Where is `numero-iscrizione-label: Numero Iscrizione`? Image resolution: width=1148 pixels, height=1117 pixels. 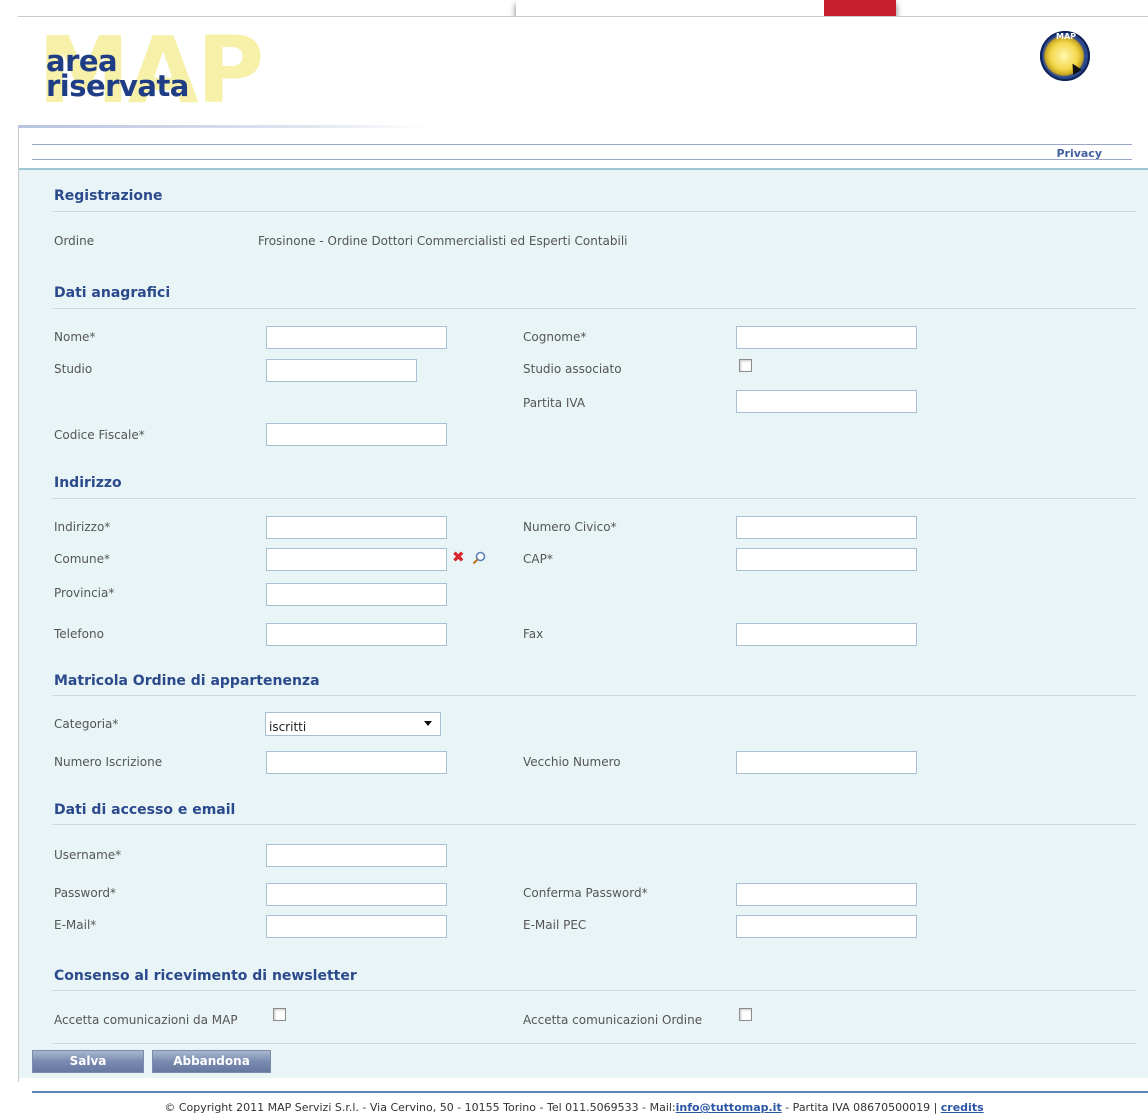 numero-iscrizione-label: Numero Iscrizione is located at coordinates (108, 762).